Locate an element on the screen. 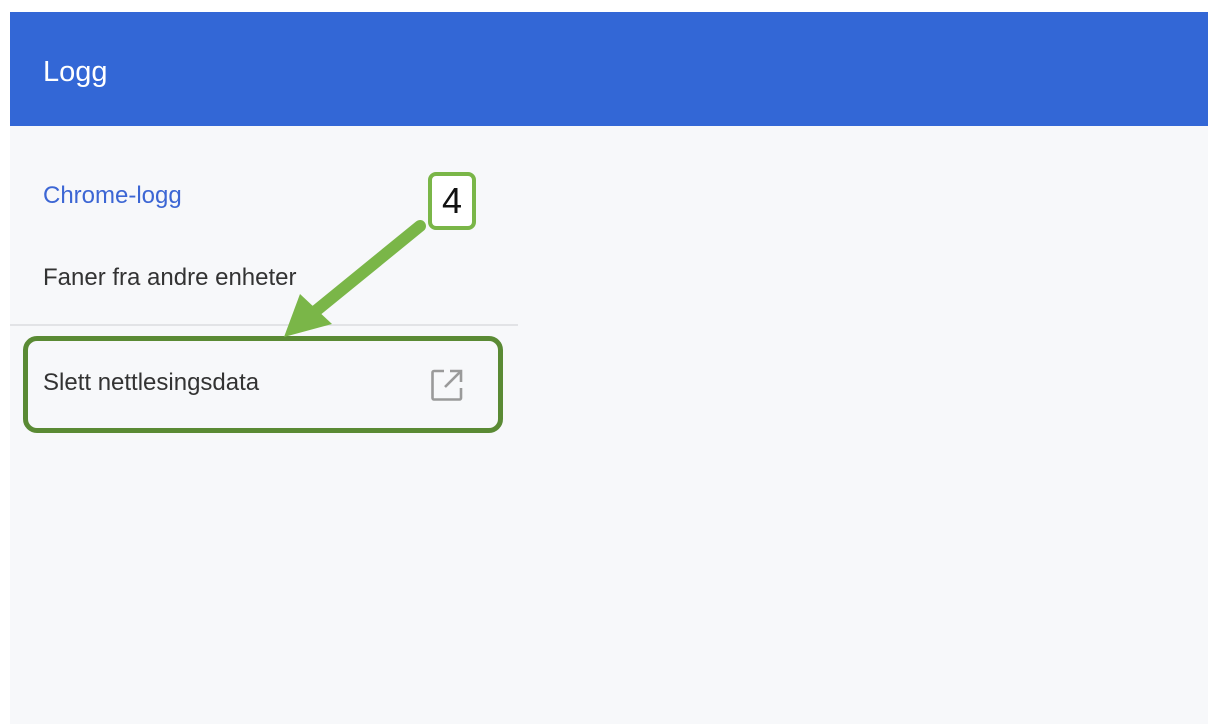  sidebar-item-chrome-history: Chrome-logg is located at coordinates (112, 196).